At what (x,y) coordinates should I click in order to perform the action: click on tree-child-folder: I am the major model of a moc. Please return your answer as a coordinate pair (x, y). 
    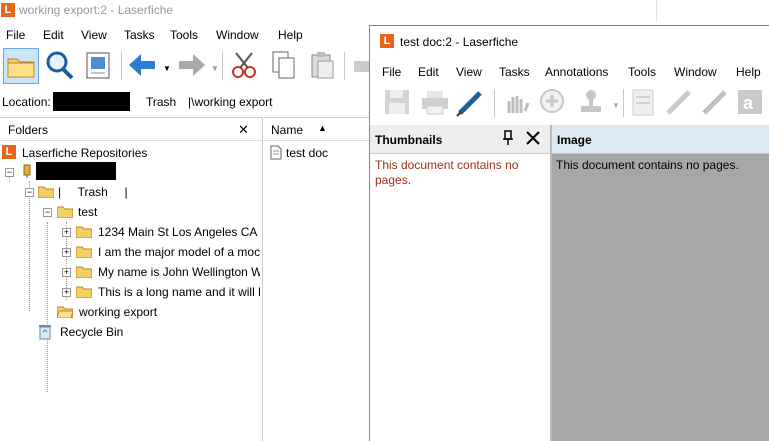
    Looking at the image, I should click on (168, 252).